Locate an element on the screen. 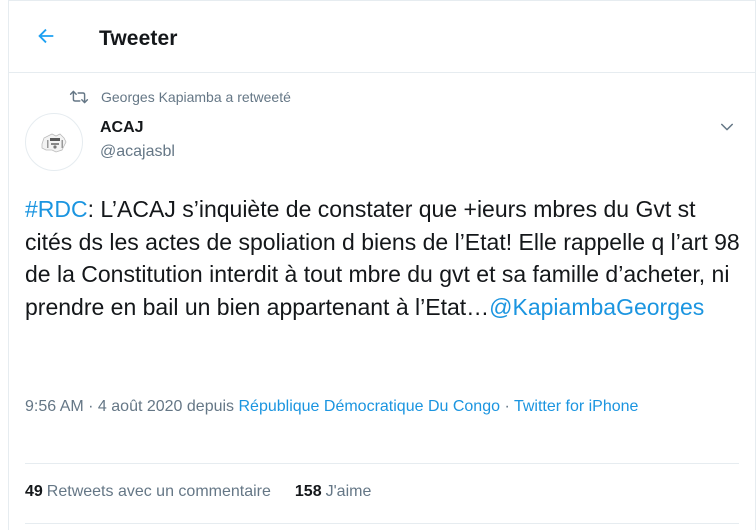 This screenshot has height=530, width=756. retweet-icon is located at coordinates (79, 97).